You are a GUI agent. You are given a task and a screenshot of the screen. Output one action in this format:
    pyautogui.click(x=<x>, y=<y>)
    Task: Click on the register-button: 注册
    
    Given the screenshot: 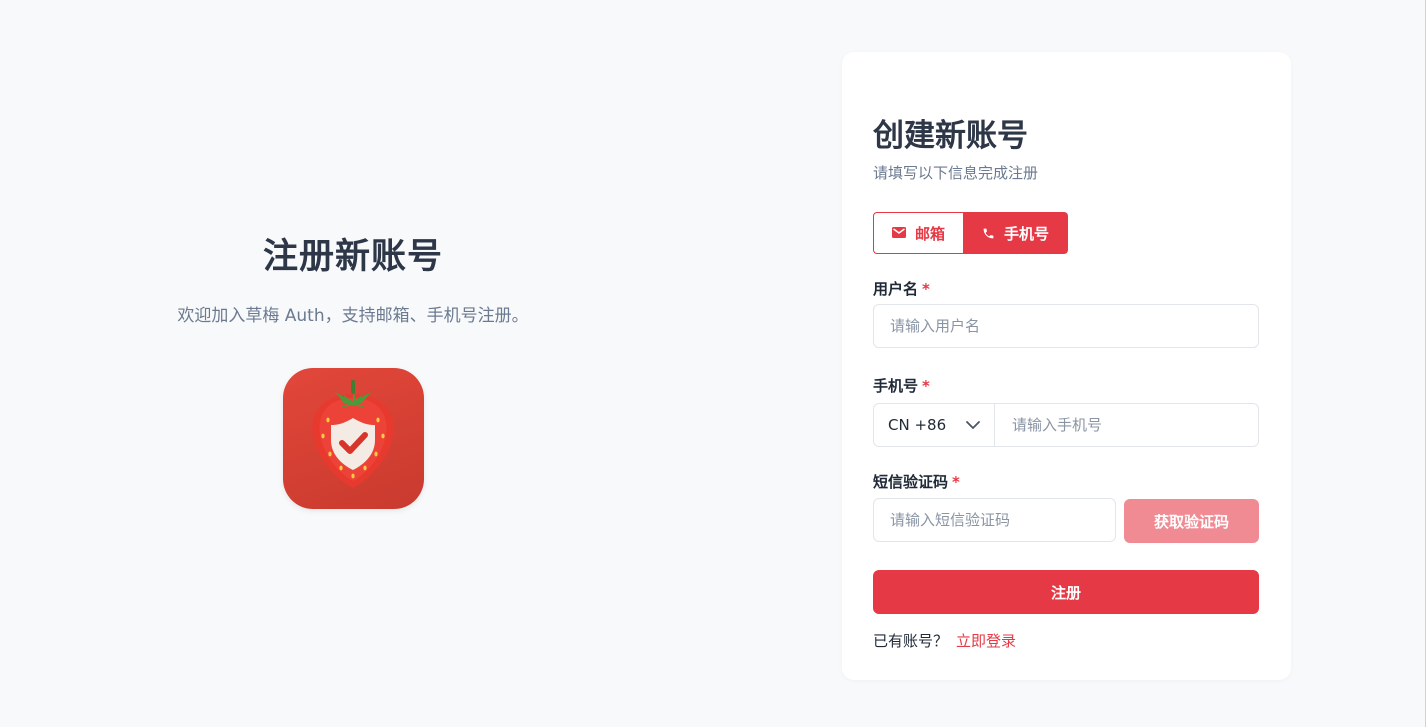 What is the action you would take?
    pyautogui.click(x=1066, y=592)
    